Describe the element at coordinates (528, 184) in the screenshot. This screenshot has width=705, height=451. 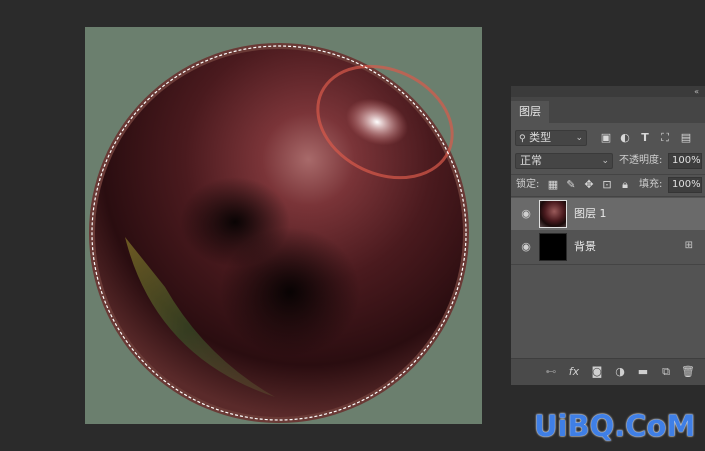
I see `lock-label: 锁定:` at that location.